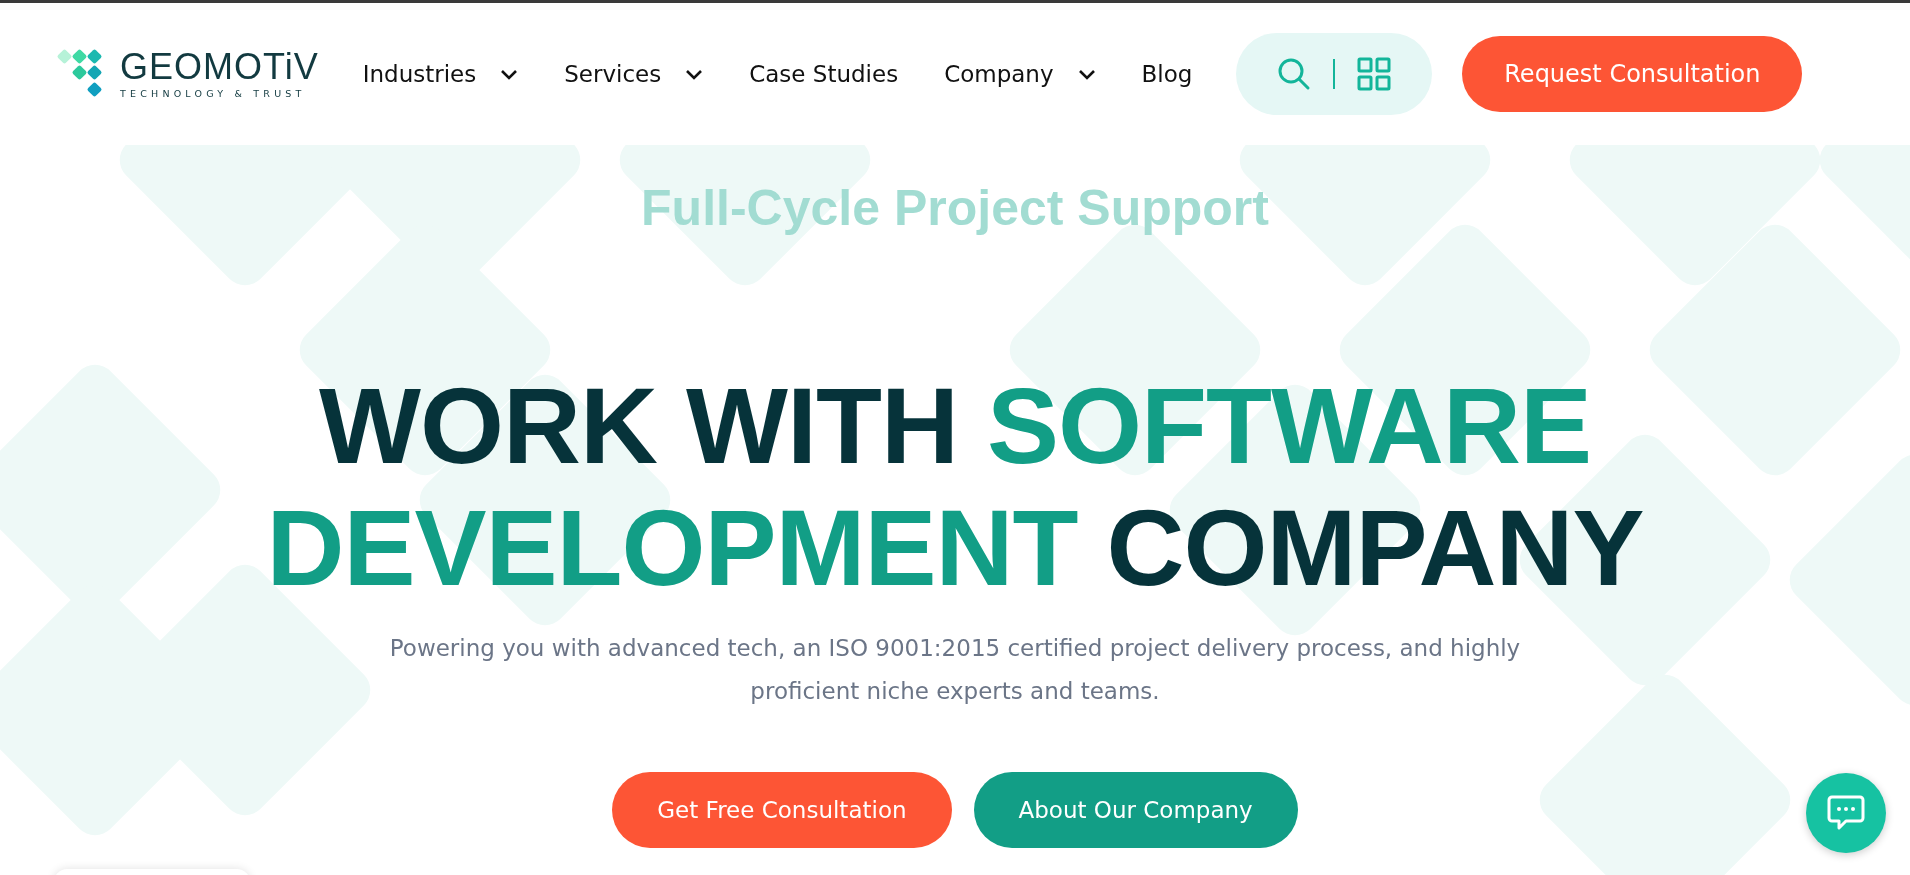 The image size is (1910, 875). What do you see at coordinates (1020, 74) in the screenshot?
I see `nav-link: Company` at bounding box center [1020, 74].